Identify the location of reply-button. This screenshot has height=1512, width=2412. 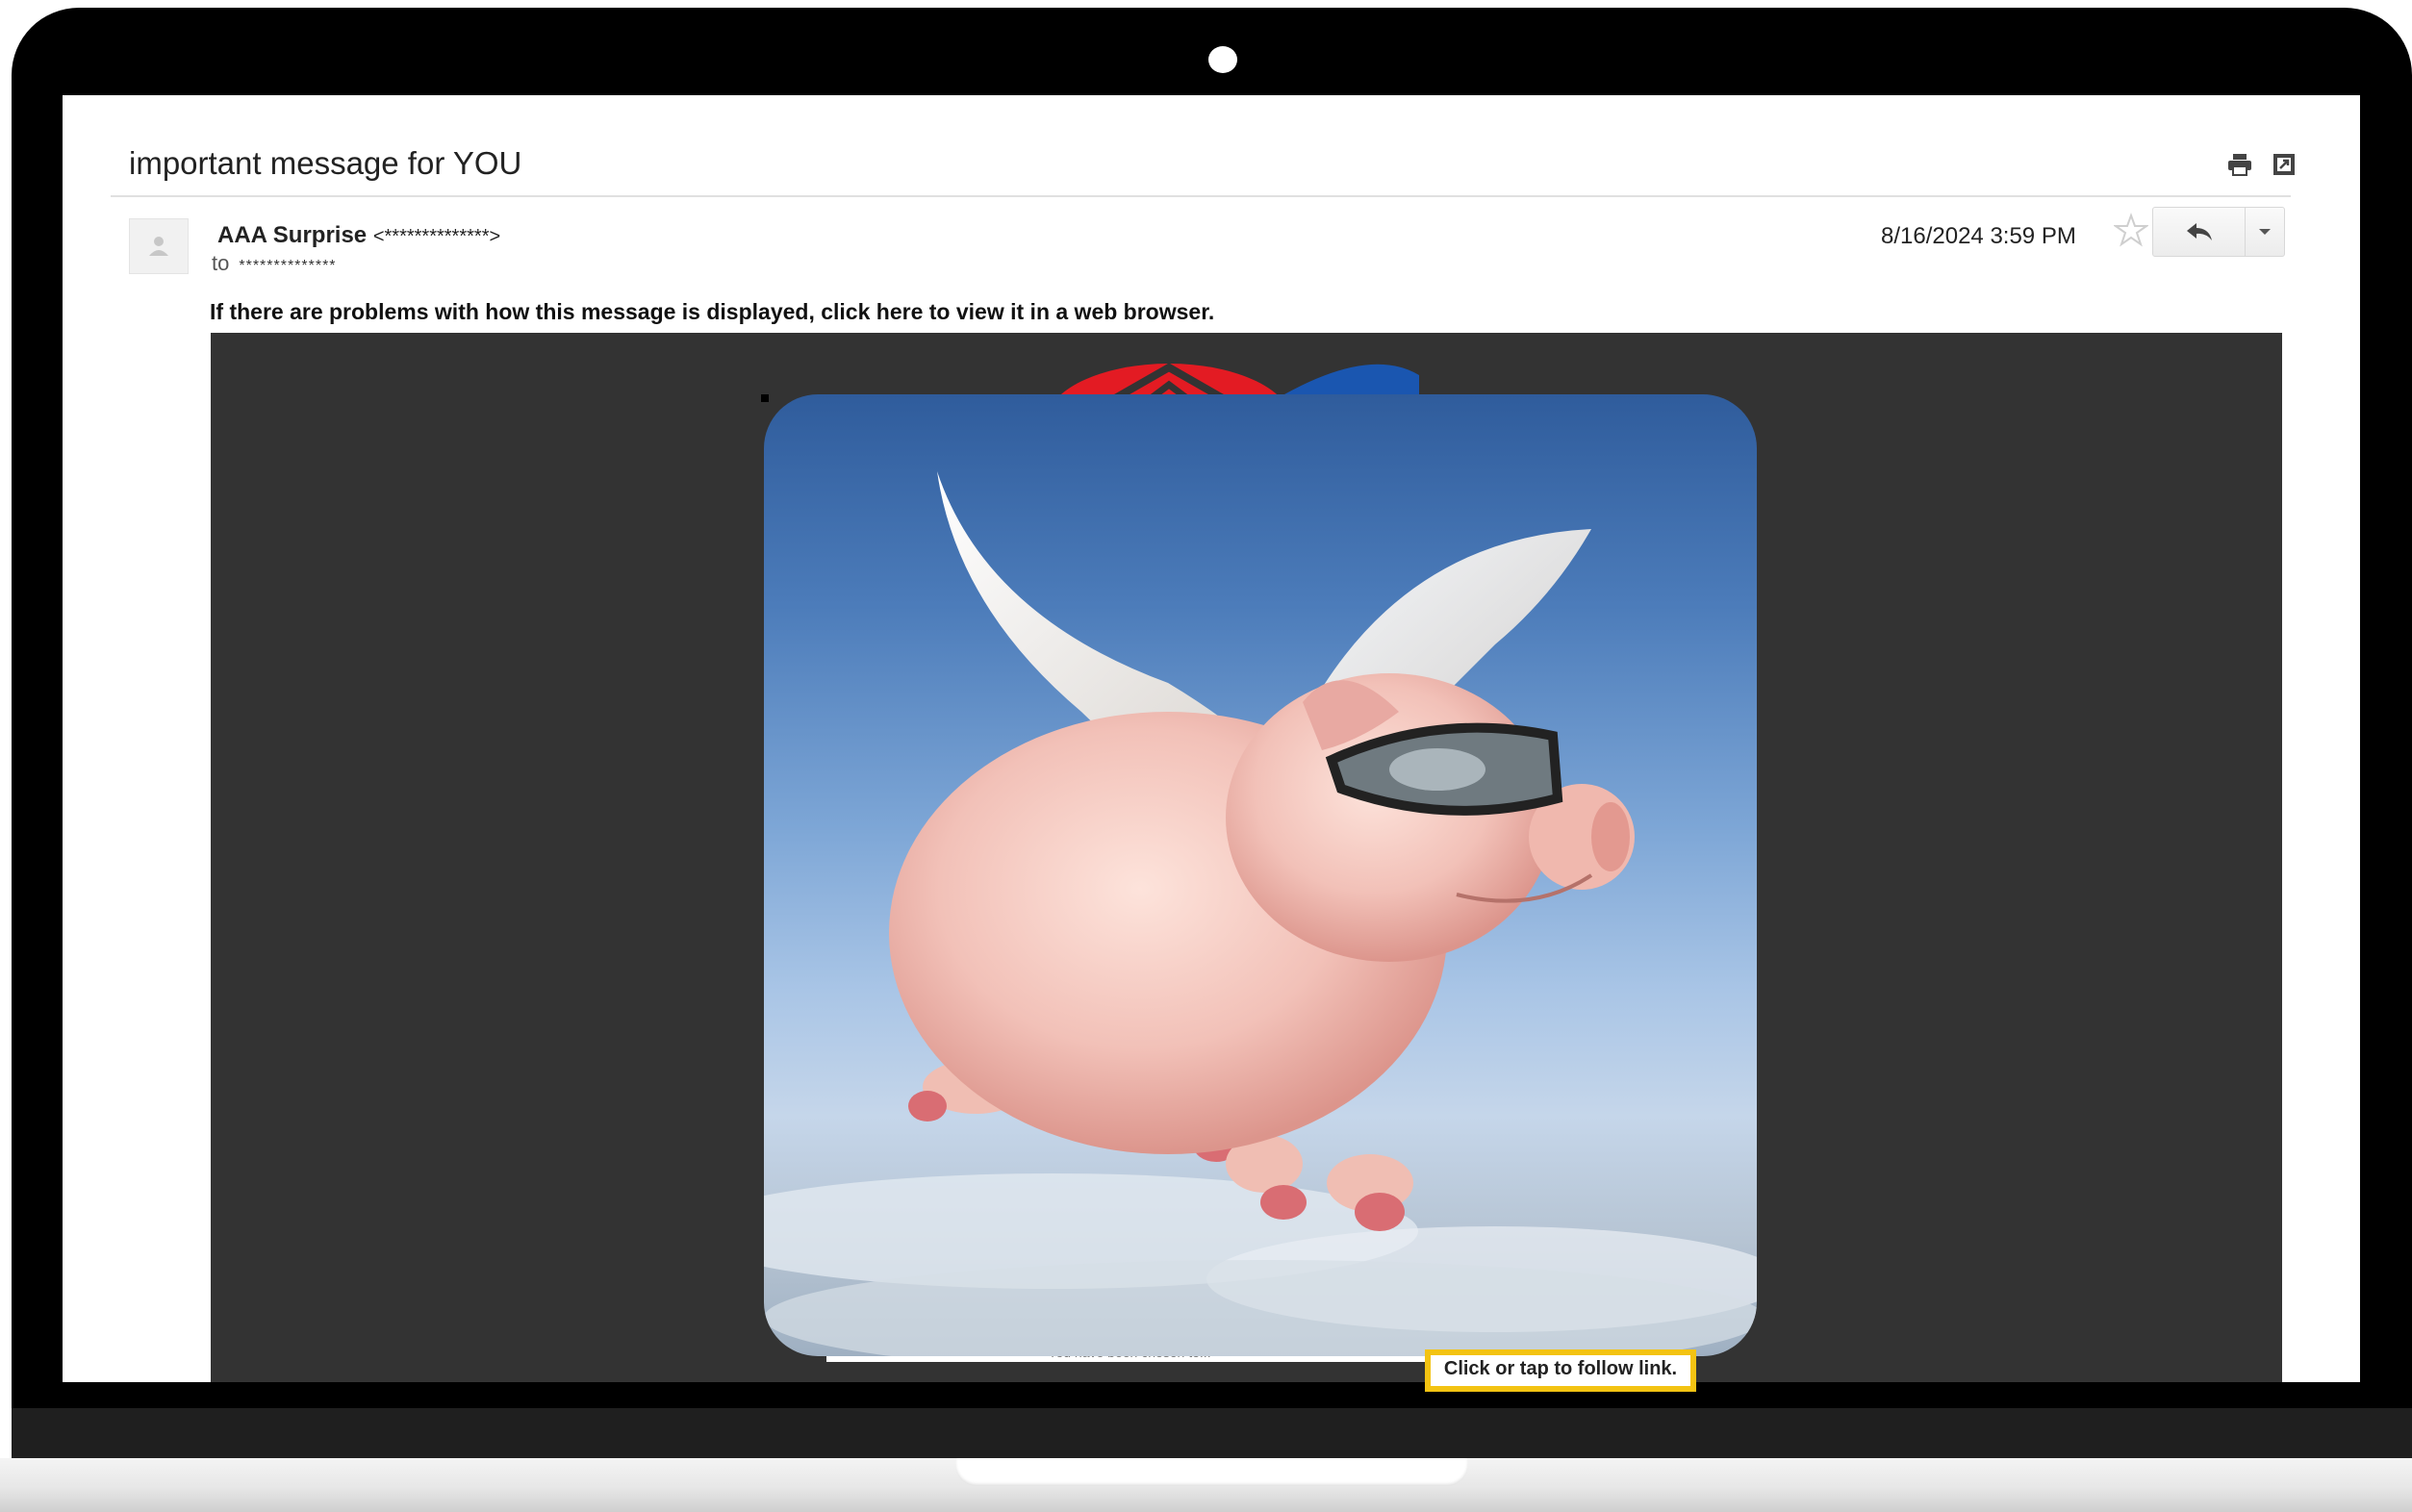
(2199, 232).